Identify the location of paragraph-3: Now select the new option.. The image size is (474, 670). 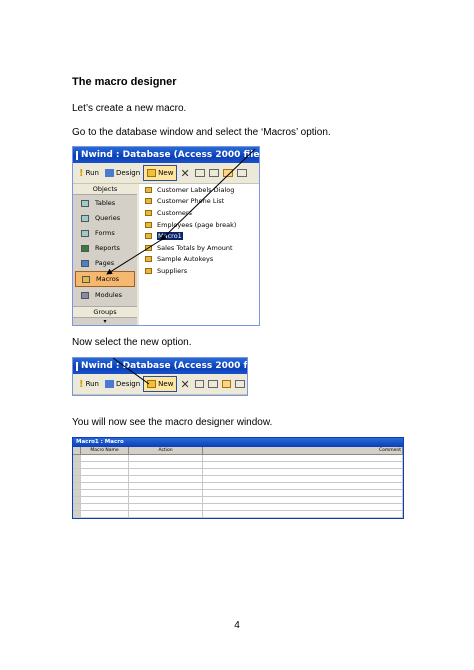
(132, 342).